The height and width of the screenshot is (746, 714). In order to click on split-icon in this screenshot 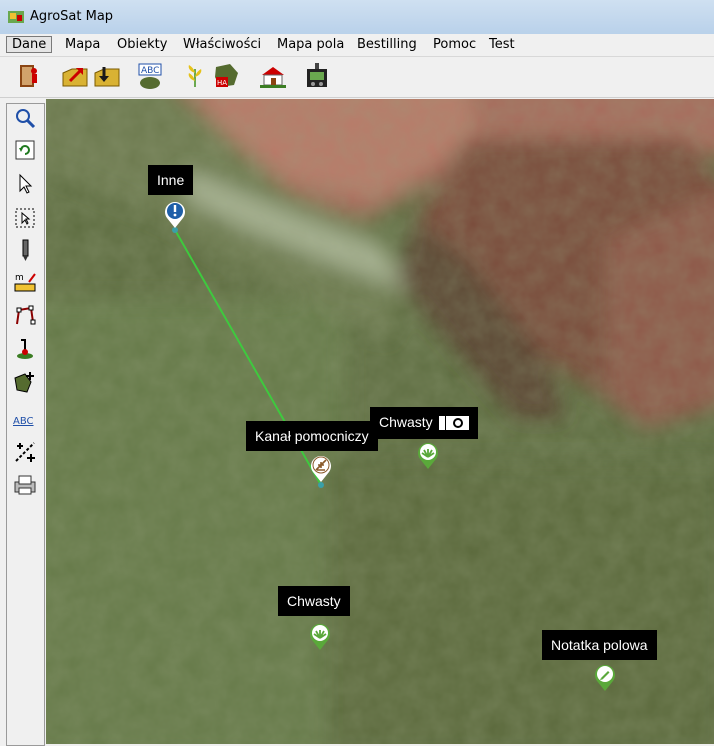, I will do `click(25, 452)`.